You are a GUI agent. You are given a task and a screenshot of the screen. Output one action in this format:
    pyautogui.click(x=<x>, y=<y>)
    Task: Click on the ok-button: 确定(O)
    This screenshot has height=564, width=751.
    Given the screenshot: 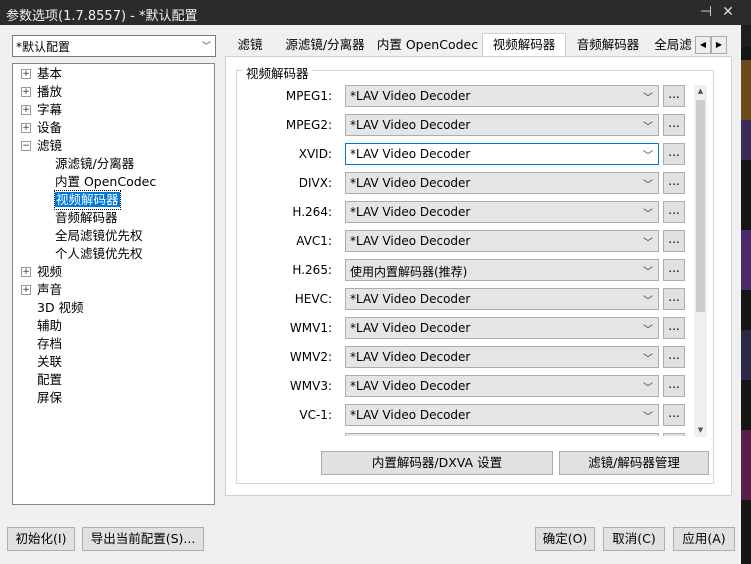 What is the action you would take?
    pyautogui.click(x=565, y=539)
    